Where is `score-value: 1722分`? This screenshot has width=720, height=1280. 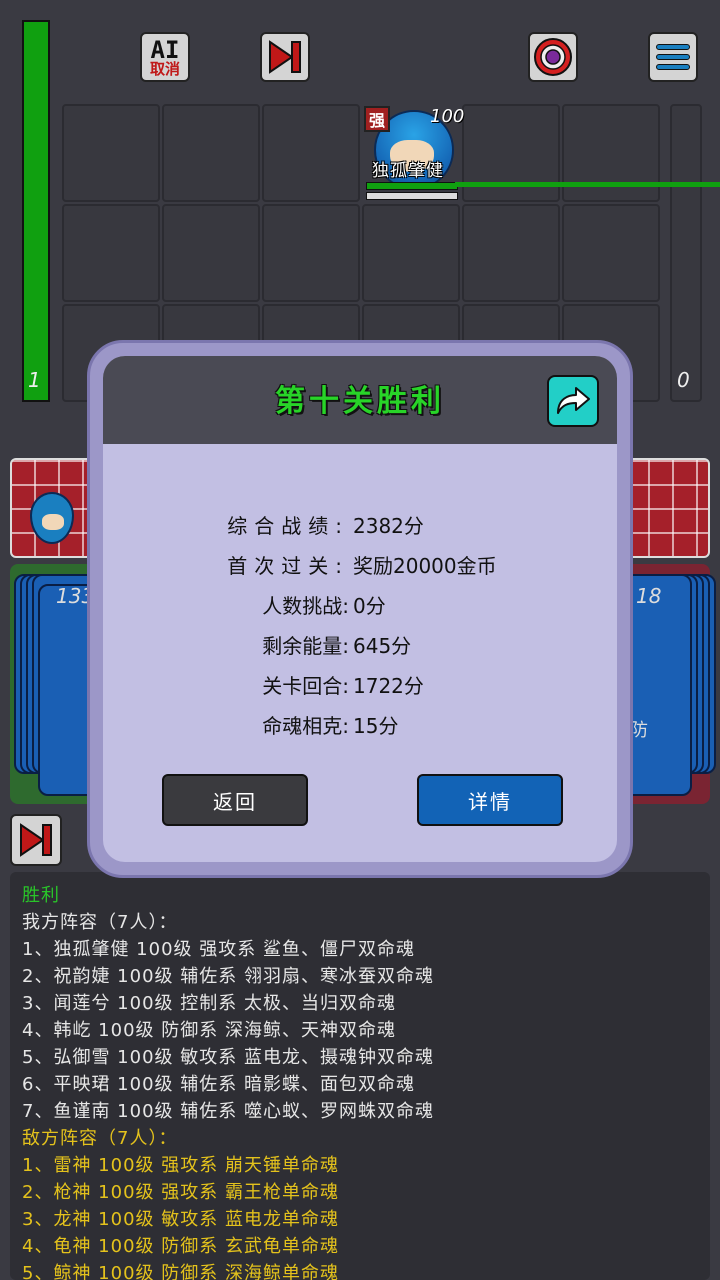
score-value: 1722分 is located at coordinates (388, 686).